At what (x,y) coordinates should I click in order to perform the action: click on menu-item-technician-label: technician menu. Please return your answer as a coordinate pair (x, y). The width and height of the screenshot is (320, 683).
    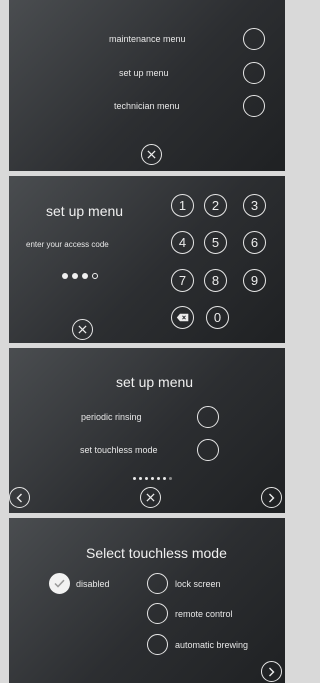
    Looking at the image, I should click on (147, 106).